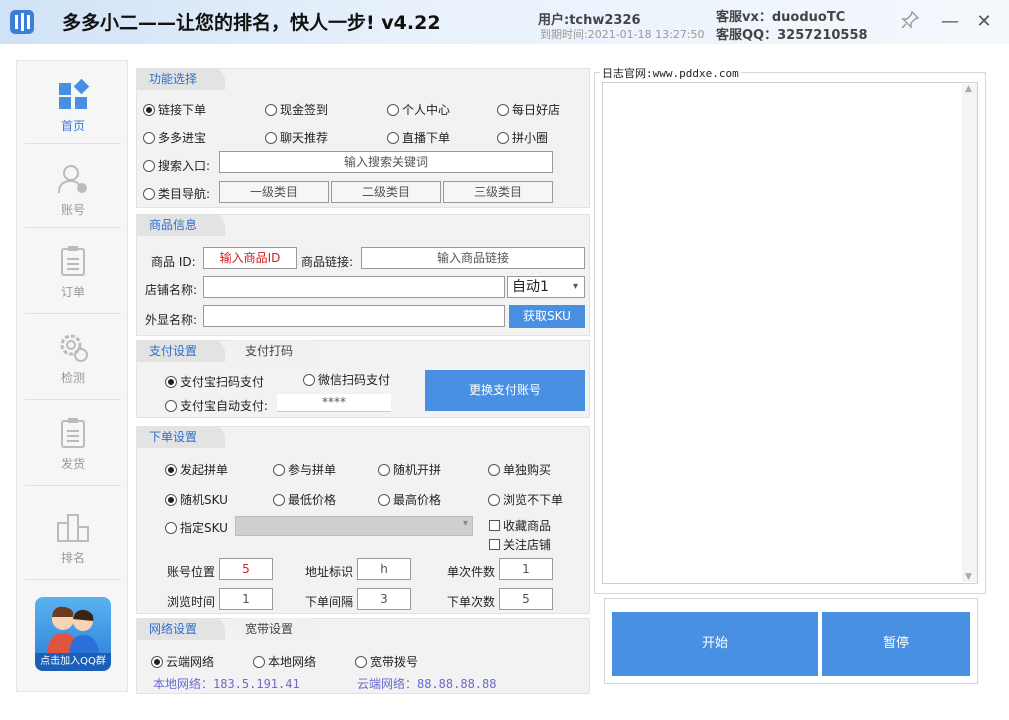 The image size is (1009, 720). Describe the element at coordinates (73, 94) in the screenshot. I see `home-grid-icon` at that location.